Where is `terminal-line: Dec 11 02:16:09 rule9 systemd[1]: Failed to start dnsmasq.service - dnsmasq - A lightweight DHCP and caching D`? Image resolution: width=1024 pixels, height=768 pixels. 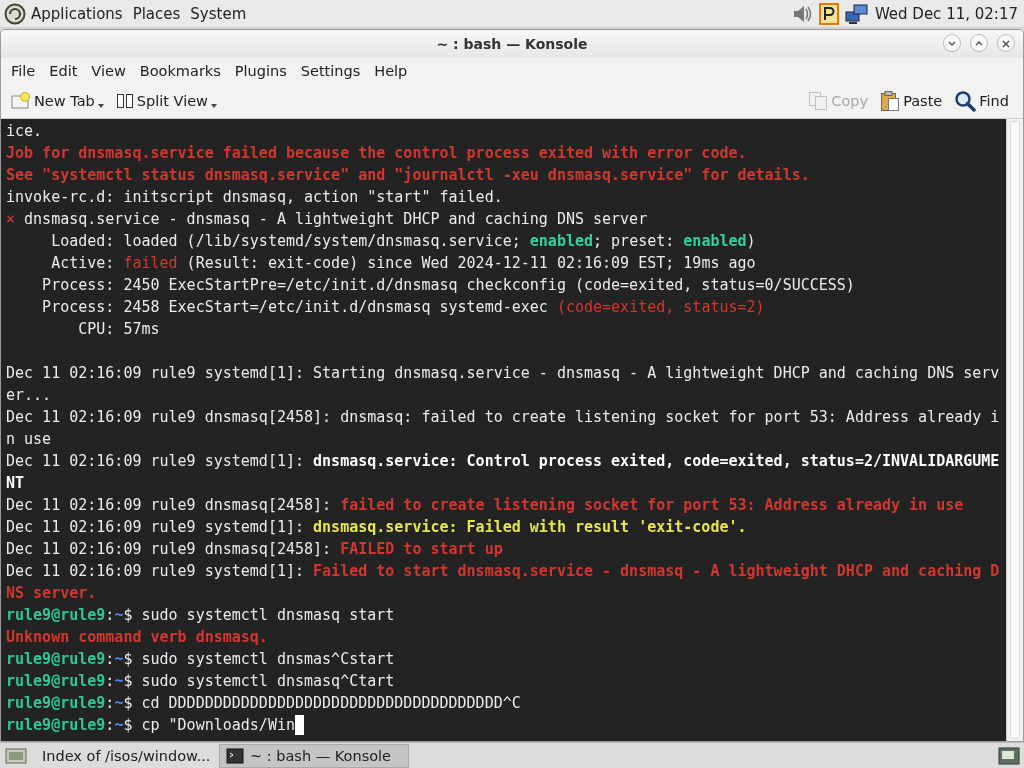
terminal-line: Dec 11 02:16:09 rule9 systemd[1]: Failed to start dnsmasq.service - dnsmasq - A lightweight DHCP and caching D is located at coordinates (503, 571).